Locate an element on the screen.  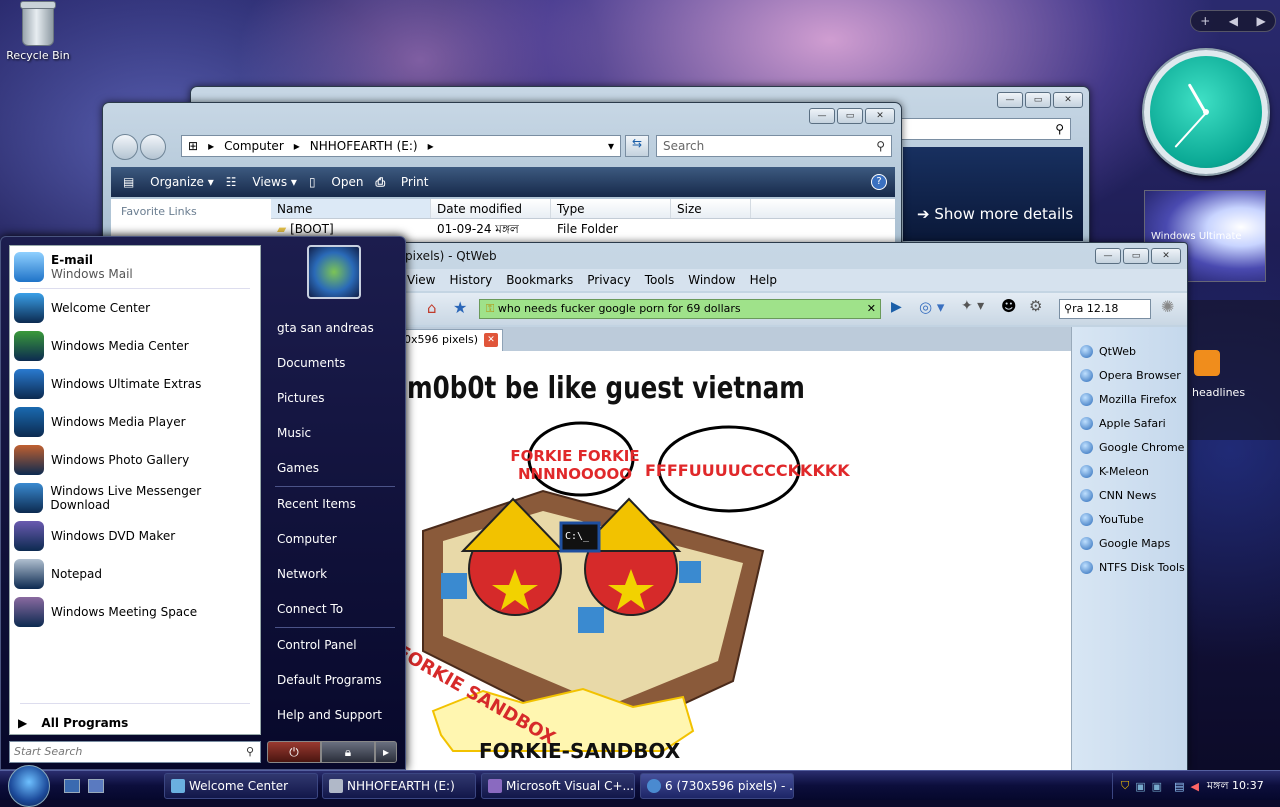
shield-icon: ⛉ is located at coordinates (1125, 786).